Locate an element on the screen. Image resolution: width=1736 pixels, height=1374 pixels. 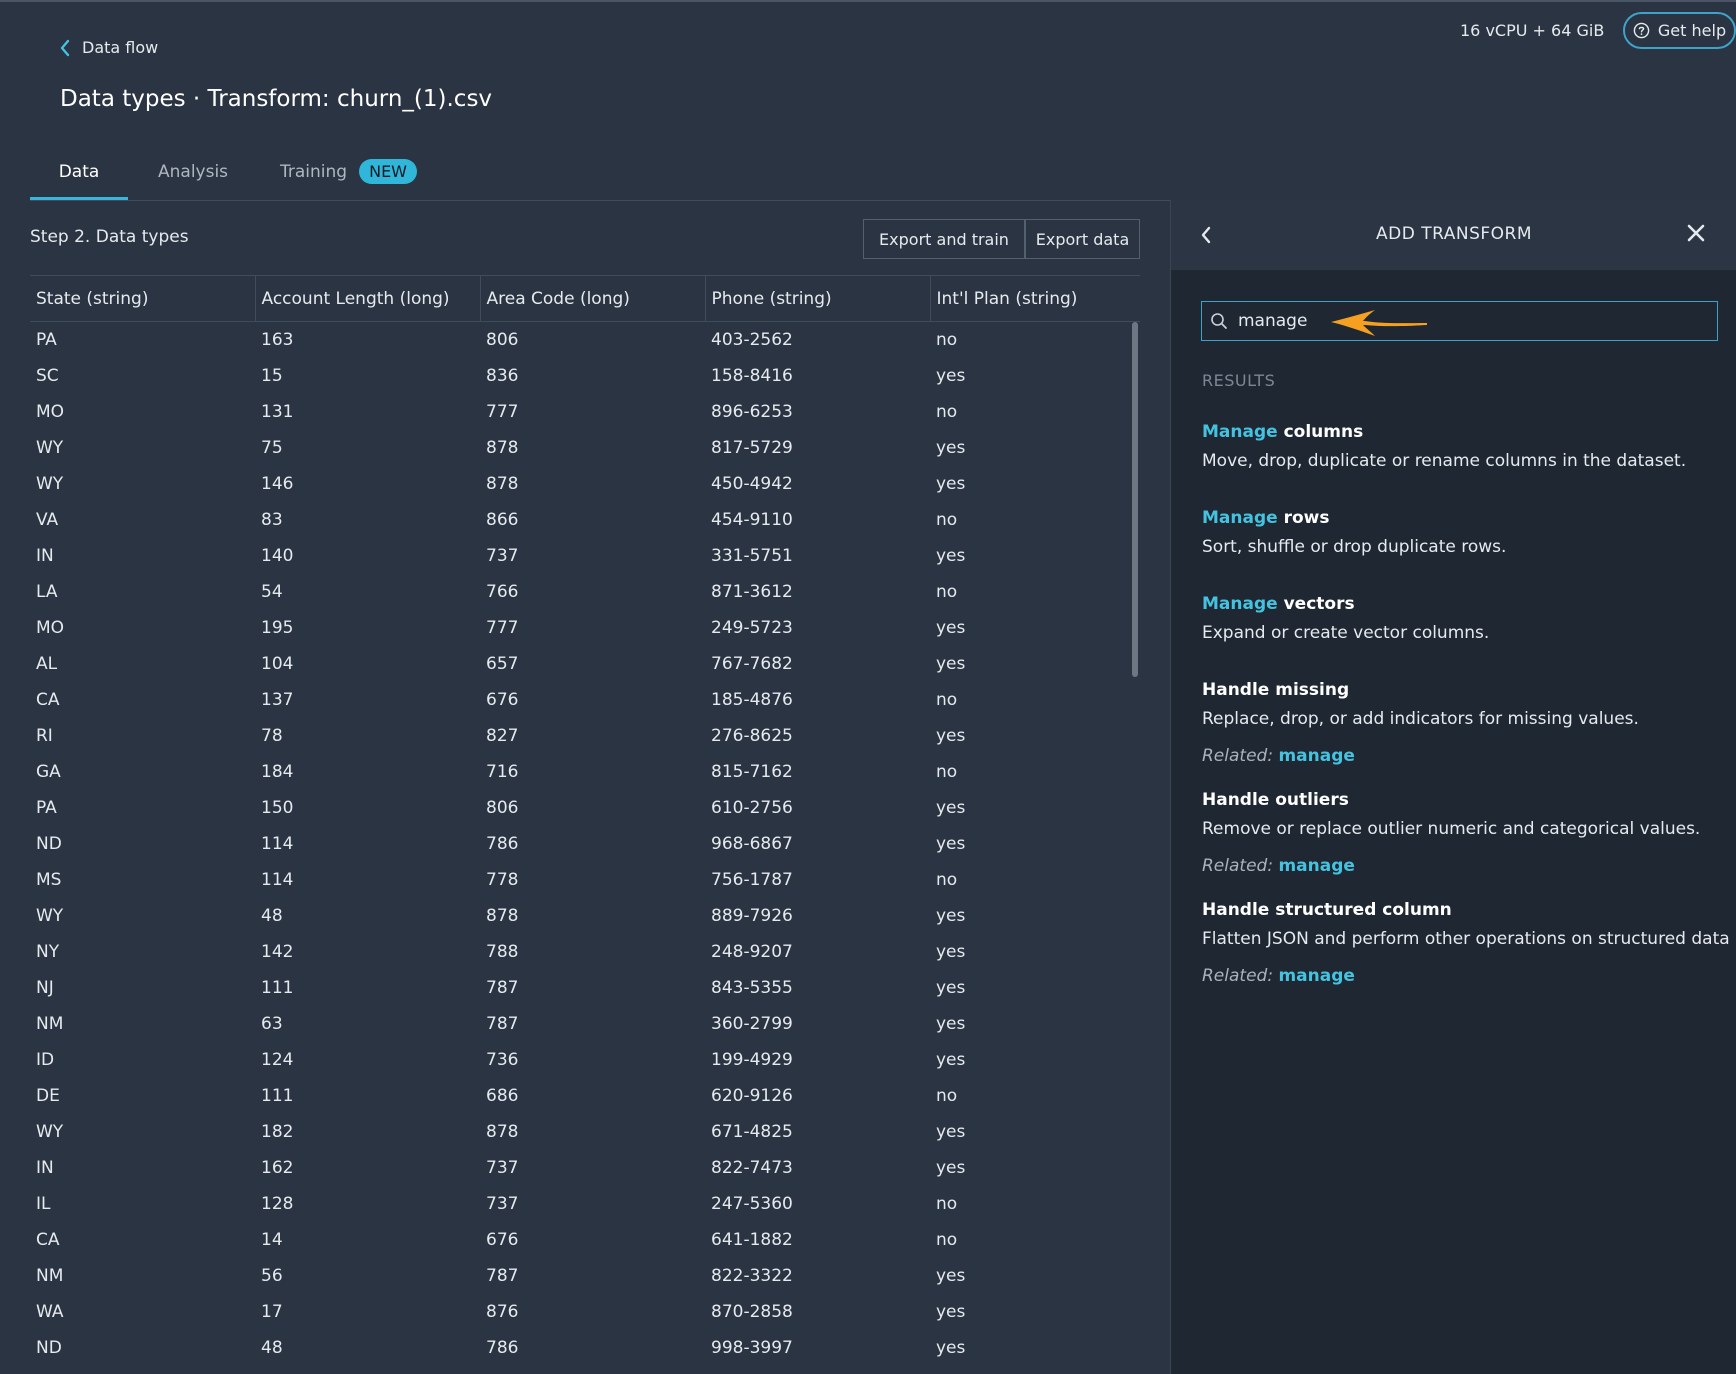
arrow-annotation is located at coordinates (1379, 323).